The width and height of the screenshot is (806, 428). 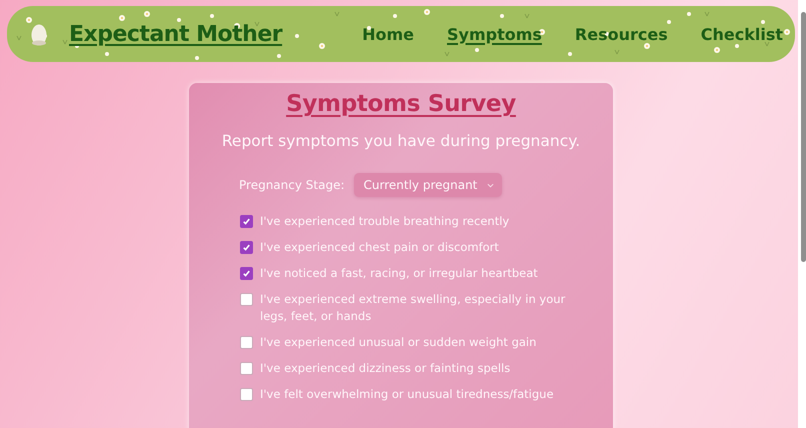 I want to click on stage-dropdown: Currently pregnant, so click(x=428, y=185).